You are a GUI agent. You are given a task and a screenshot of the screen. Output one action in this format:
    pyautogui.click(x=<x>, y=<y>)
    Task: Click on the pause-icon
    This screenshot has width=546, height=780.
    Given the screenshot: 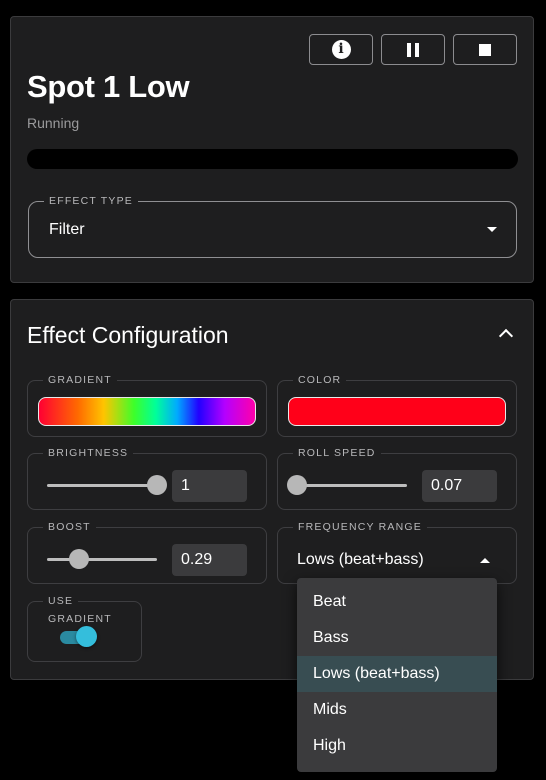 What is the action you would take?
    pyautogui.click(x=413, y=49)
    